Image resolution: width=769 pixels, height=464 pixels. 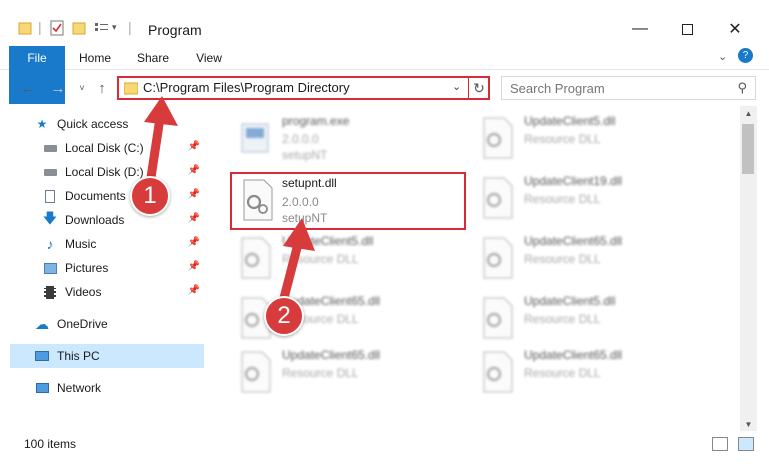 What do you see at coordinates (153, 58) in the screenshot?
I see `tab-share: Share` at bounding box center [153, 58].